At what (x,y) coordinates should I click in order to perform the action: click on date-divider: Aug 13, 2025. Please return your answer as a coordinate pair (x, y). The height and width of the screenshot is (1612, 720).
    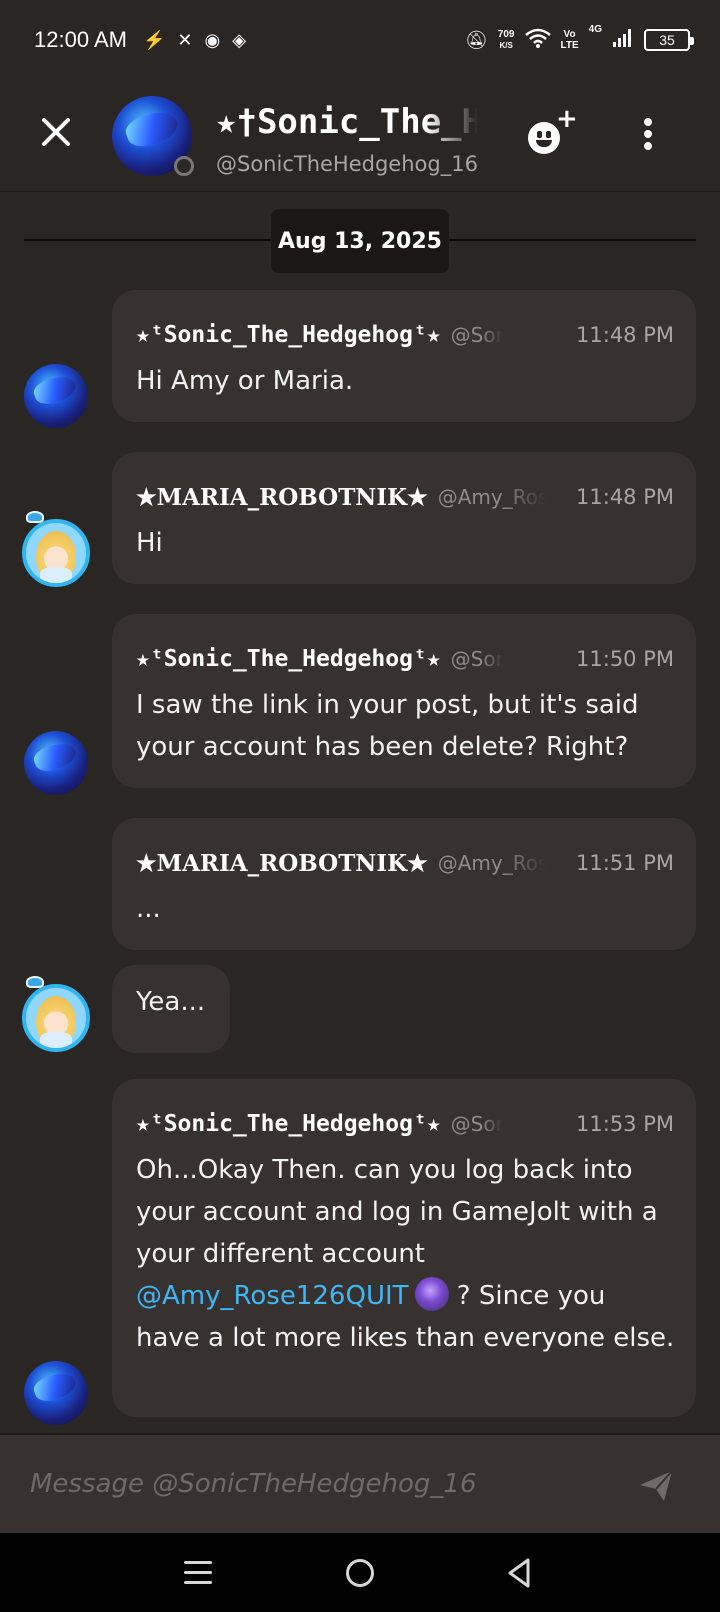
    Looking at the image, I should click on (360, 241).